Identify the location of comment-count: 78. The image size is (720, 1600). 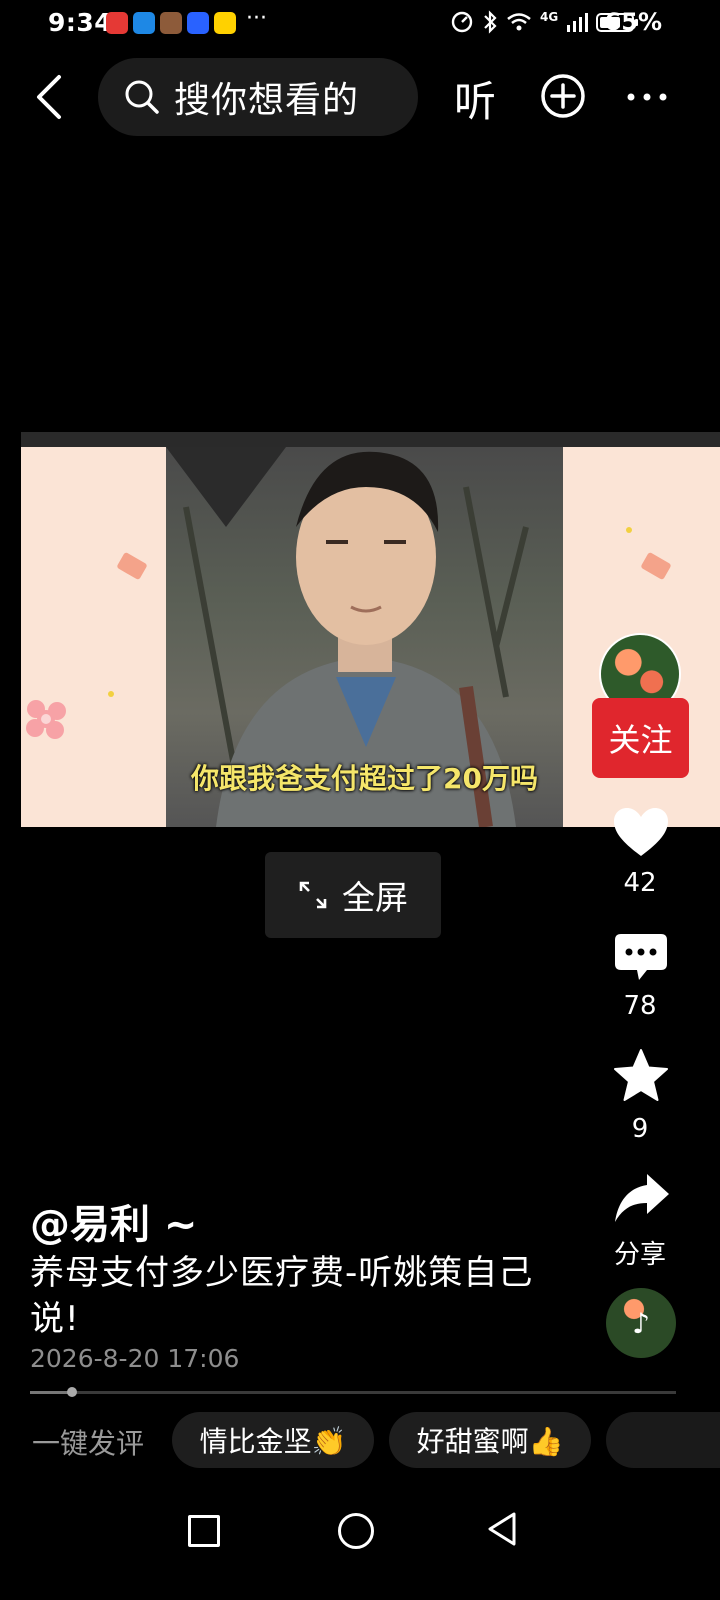
(640, 1006).